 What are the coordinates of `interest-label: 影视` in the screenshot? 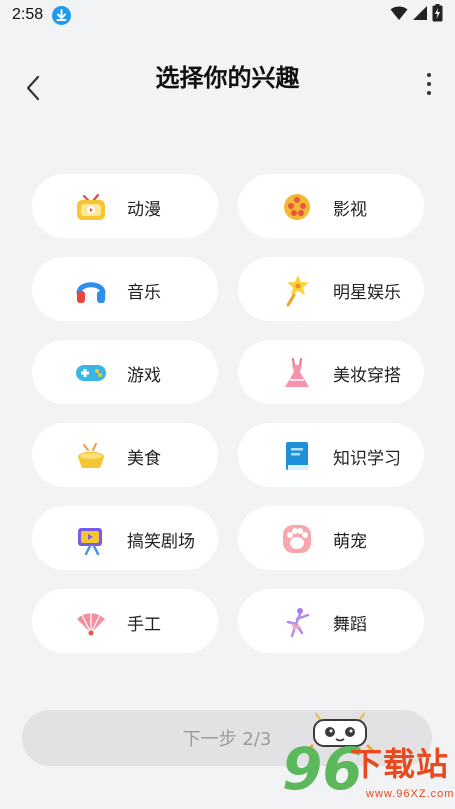 It's located at (350, 210).